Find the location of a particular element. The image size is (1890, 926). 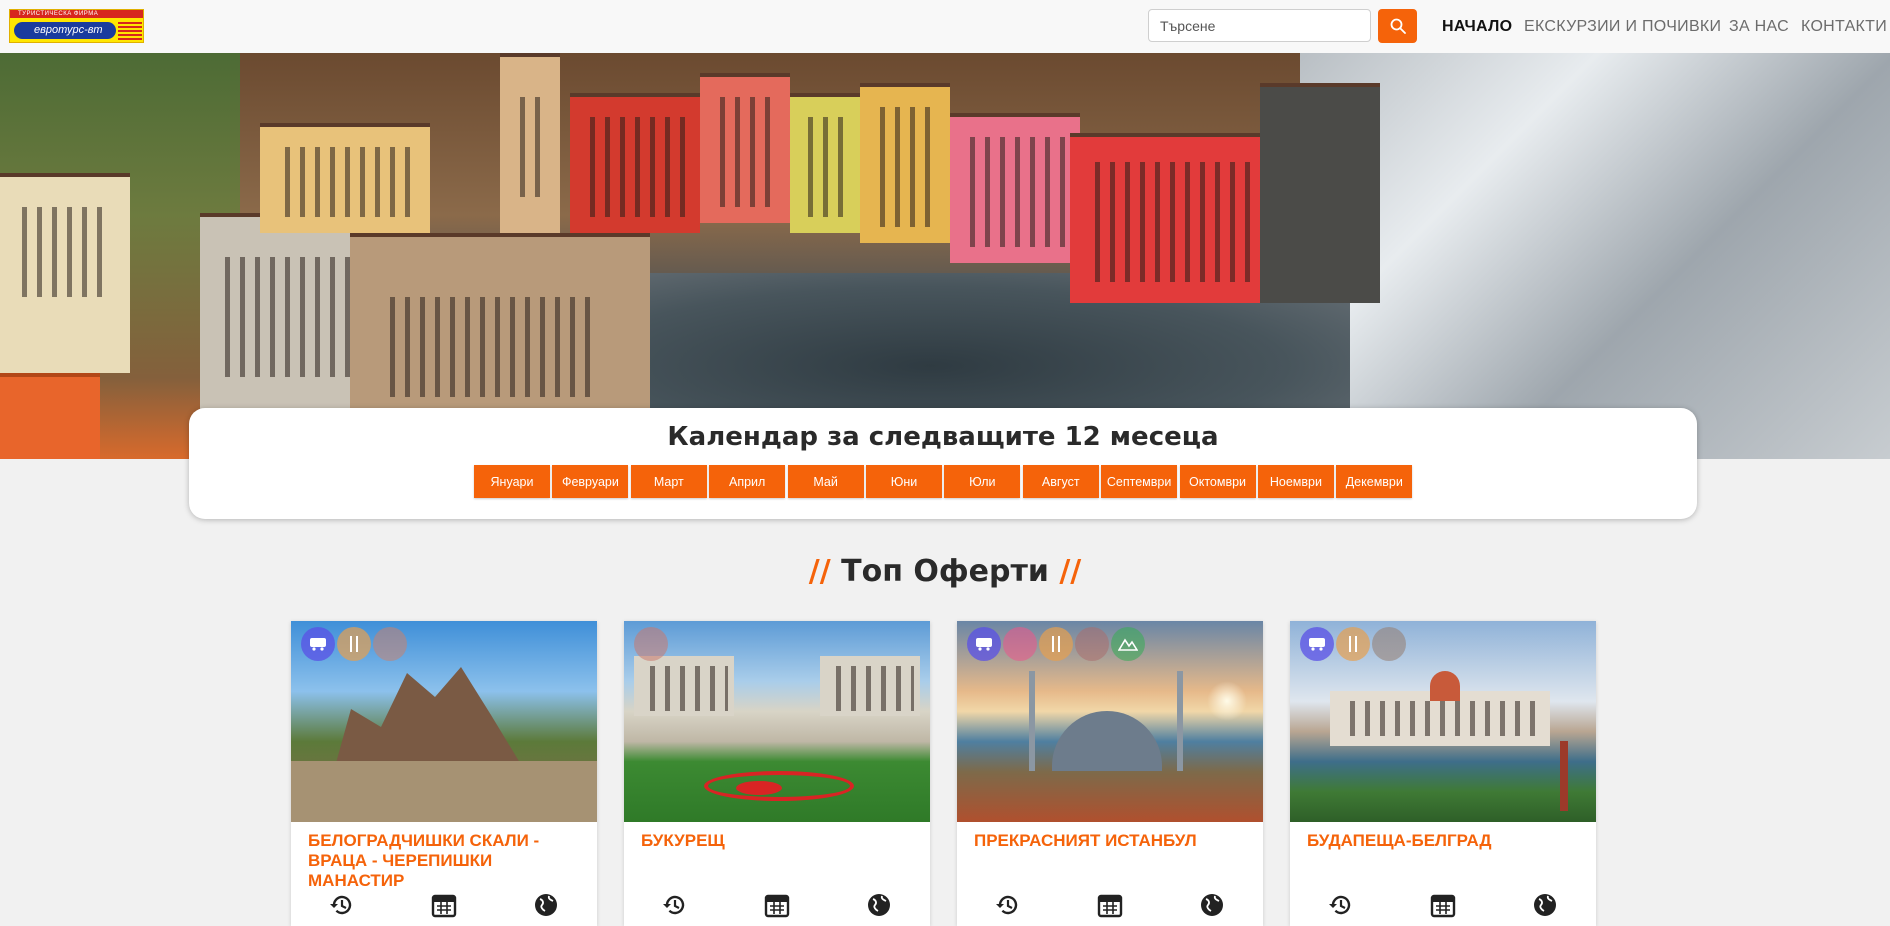

hero-rocks is located at coordinates (1320, 193).